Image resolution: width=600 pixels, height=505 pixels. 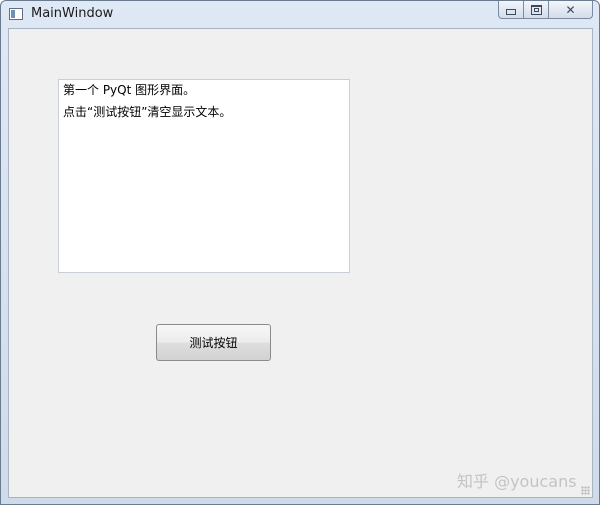 I want to click on text-line: 第一个 PyQt 图形界面。, so click(x=129, y=90).